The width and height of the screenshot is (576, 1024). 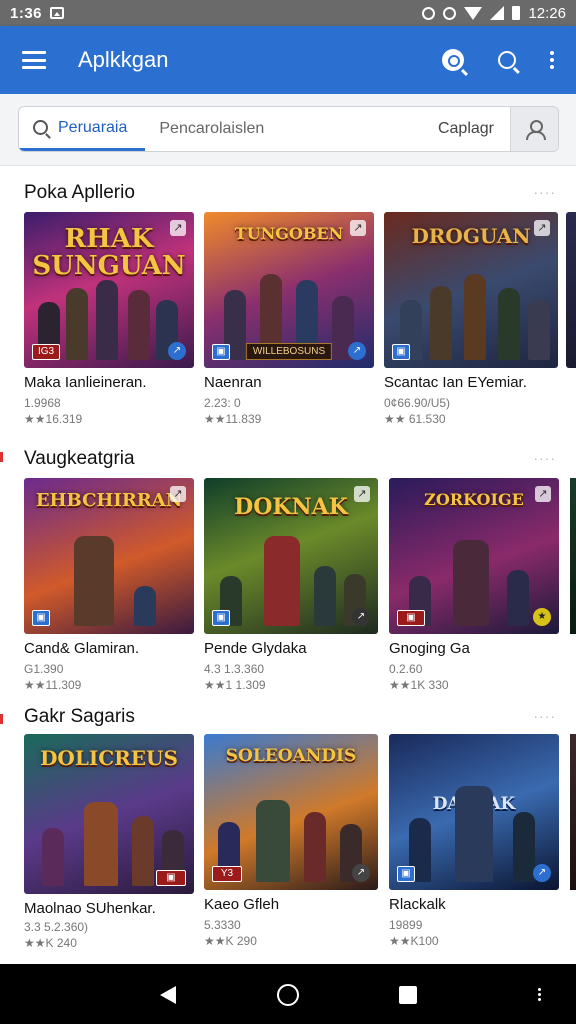 I want to click on app-artwork: DACAAK ▣ ↗, so click(x=474, y=812).